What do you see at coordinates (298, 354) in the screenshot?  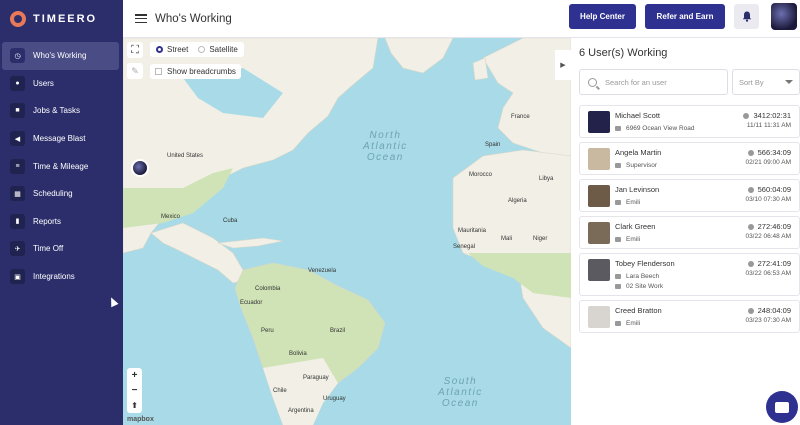 I see `place-label: Bolivia` at bounding box center [298, 354].